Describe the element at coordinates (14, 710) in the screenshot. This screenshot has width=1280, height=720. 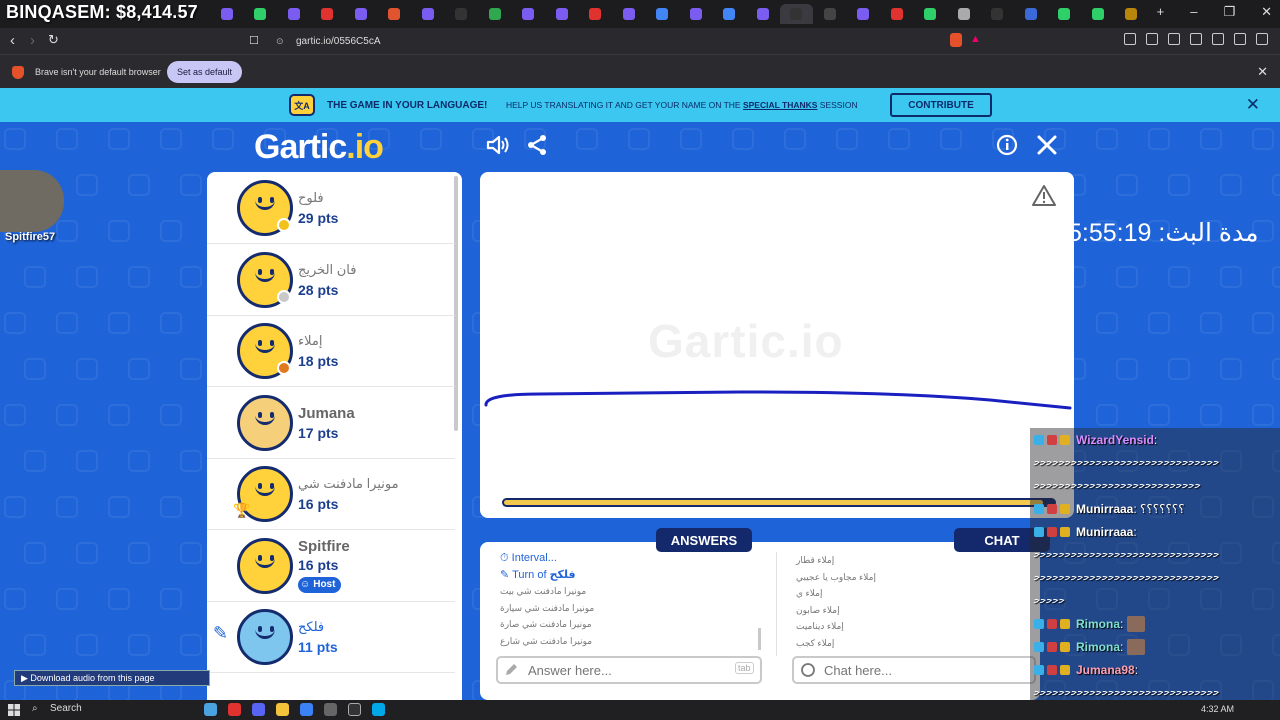
I see `windows-start-icon` at that location.